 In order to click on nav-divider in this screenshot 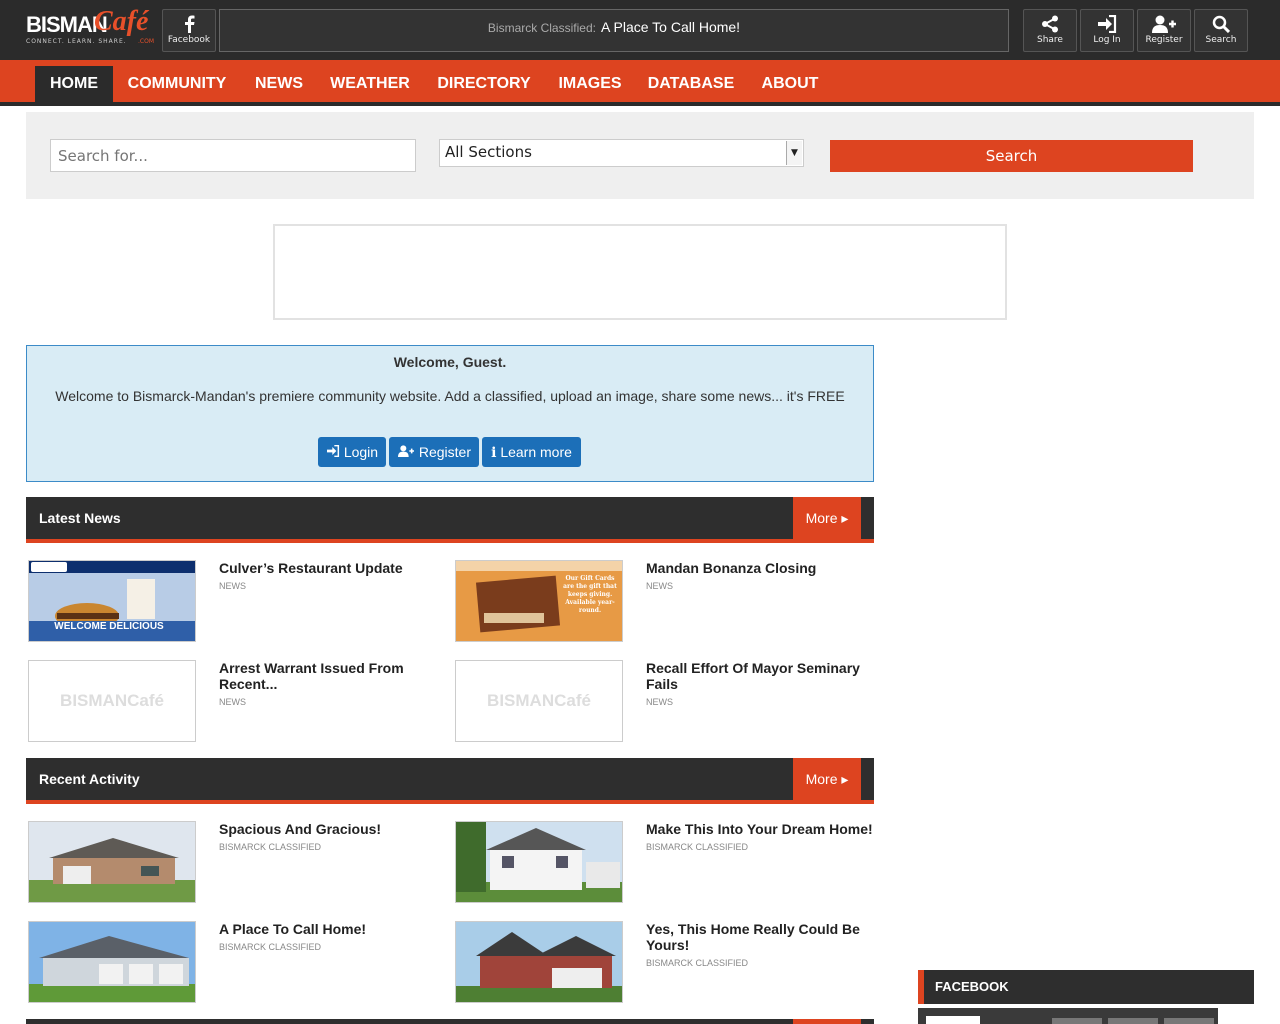, I will do `click(640, 104)`.